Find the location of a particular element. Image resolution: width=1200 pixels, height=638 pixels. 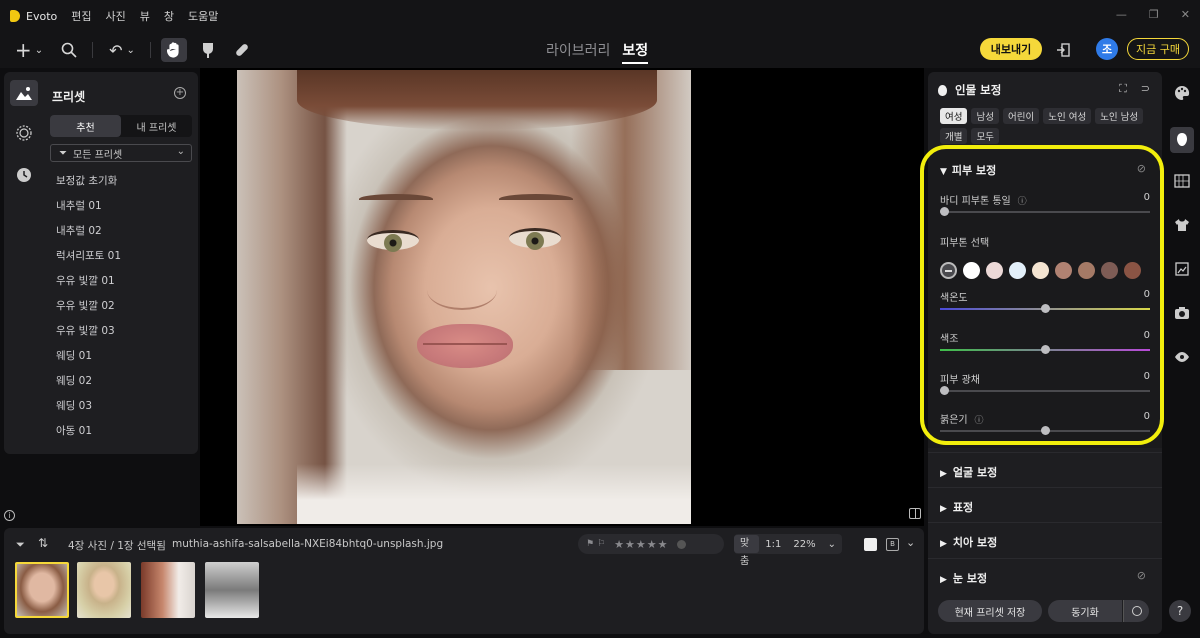

slider-glow: 피부 광채 0 is located at coordinates (1045, 383).